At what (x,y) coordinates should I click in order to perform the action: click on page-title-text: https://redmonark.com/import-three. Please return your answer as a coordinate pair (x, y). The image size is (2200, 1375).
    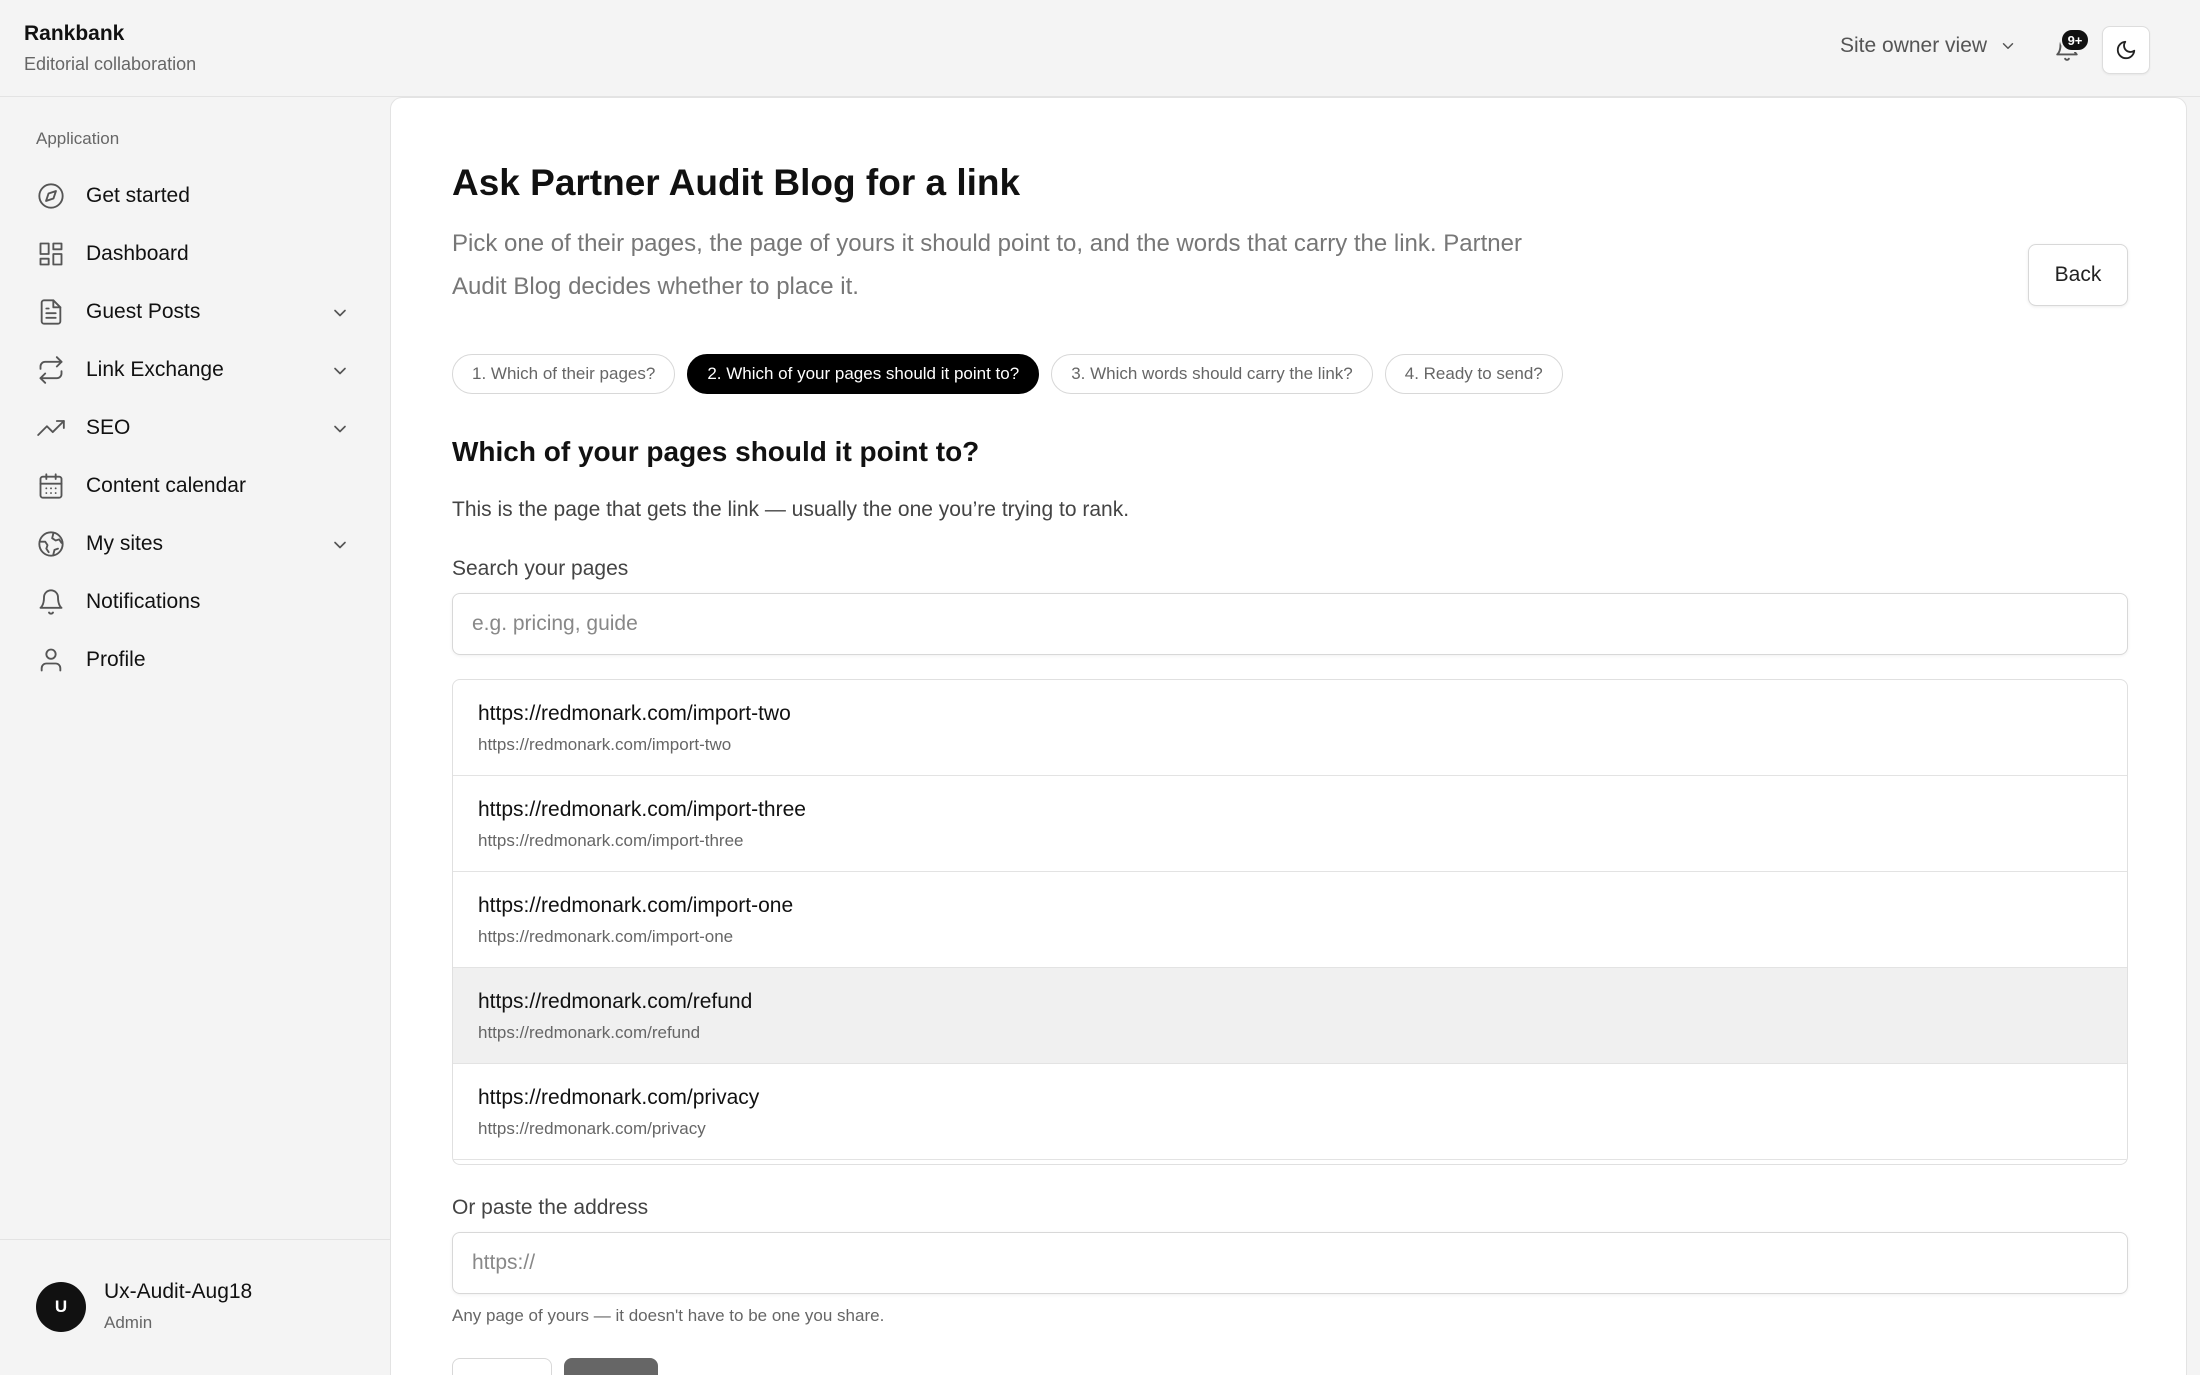
    Looking at the image, I should click on (642, 809).